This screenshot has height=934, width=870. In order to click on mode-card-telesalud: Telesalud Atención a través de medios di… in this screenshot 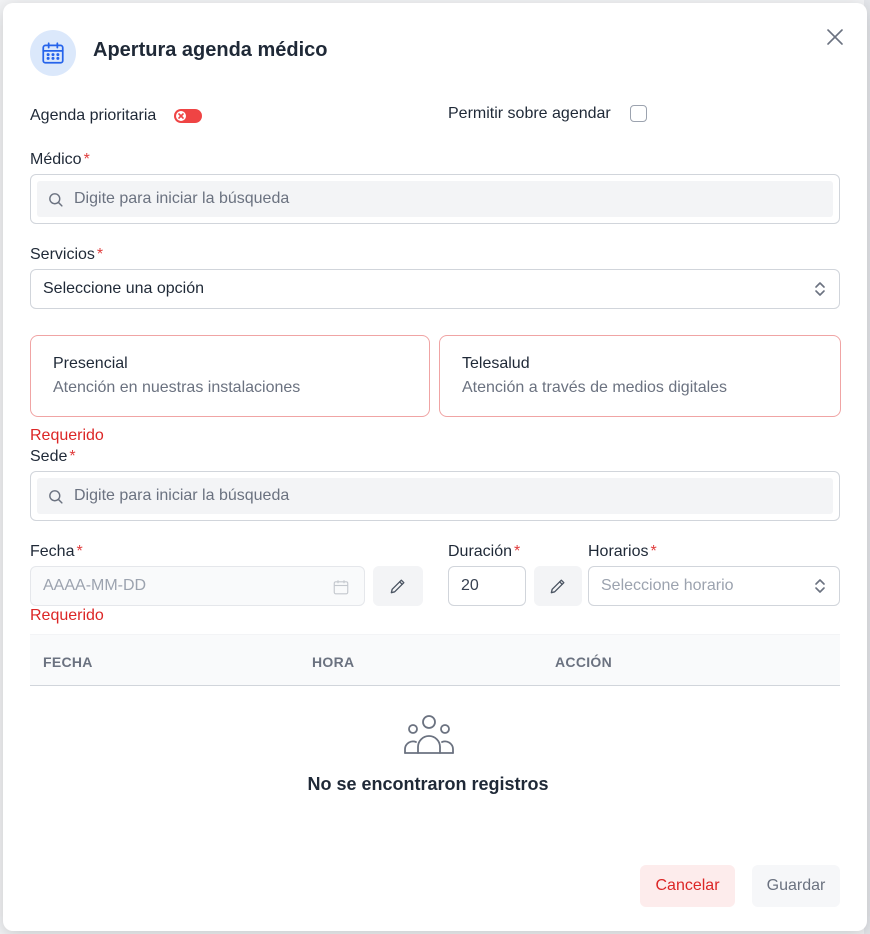, I will do `click(640, 376)`.